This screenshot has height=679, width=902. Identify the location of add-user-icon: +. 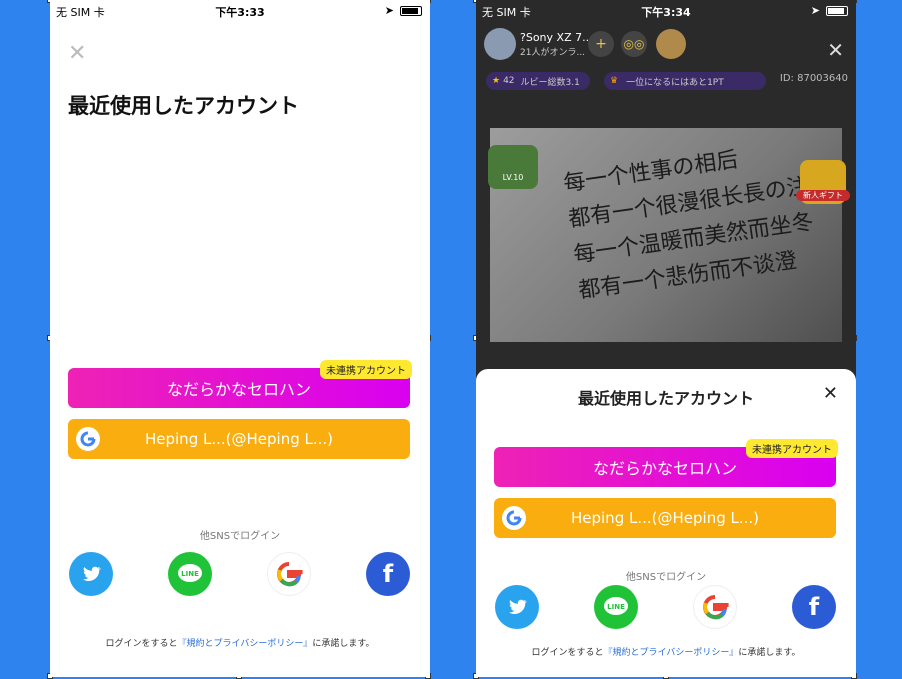
(601, 44).